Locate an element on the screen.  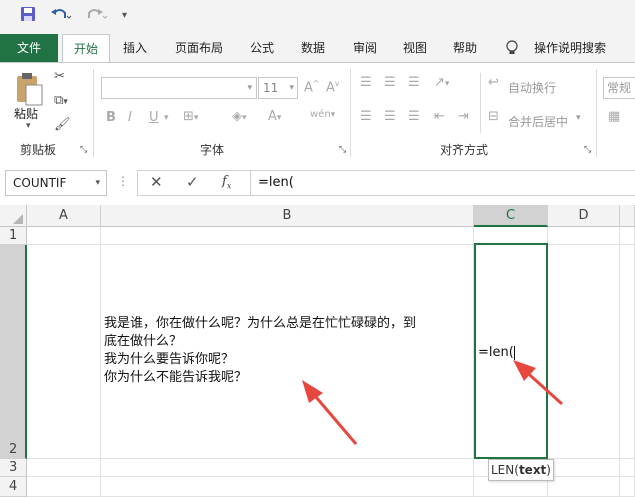
arrow-to-b2 is located at coordinates (330, 412).